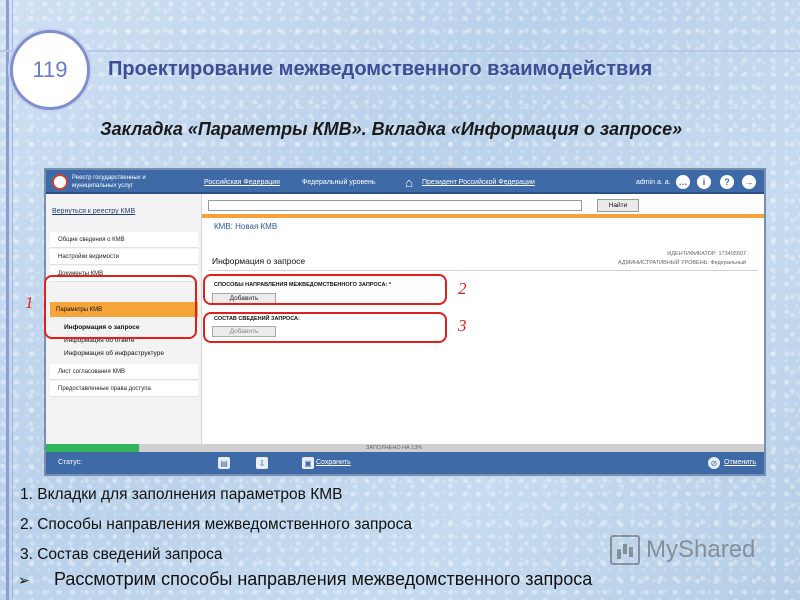 Image resolution: width=800 pixels, height=600 pixels. I want to click on status-bar: Статус: ▤ ⇩ ▣ Сохранить ⊘ Отменить, so click(405, 463).